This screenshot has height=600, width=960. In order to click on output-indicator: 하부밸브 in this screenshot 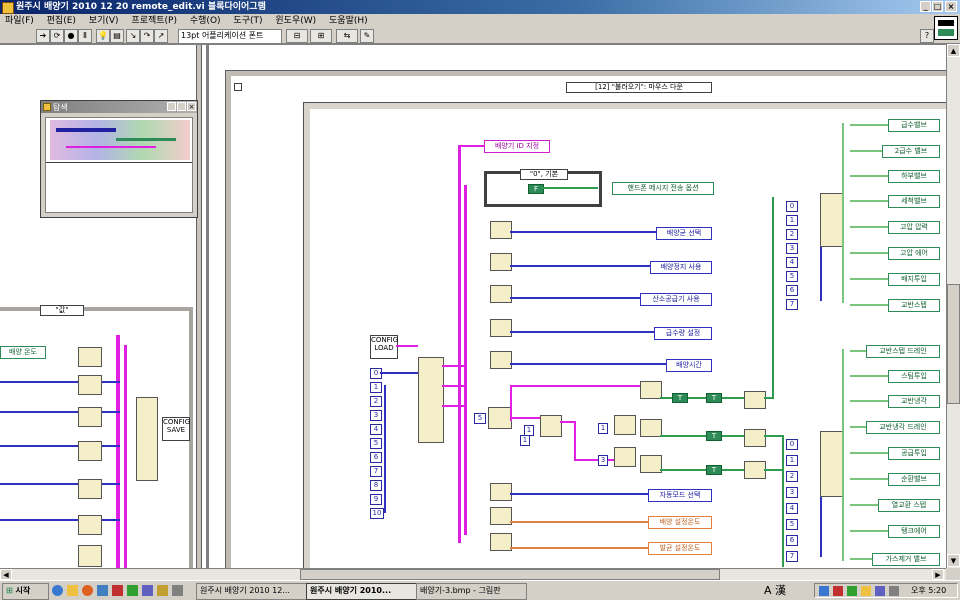, I will do `click(914, 176)`.